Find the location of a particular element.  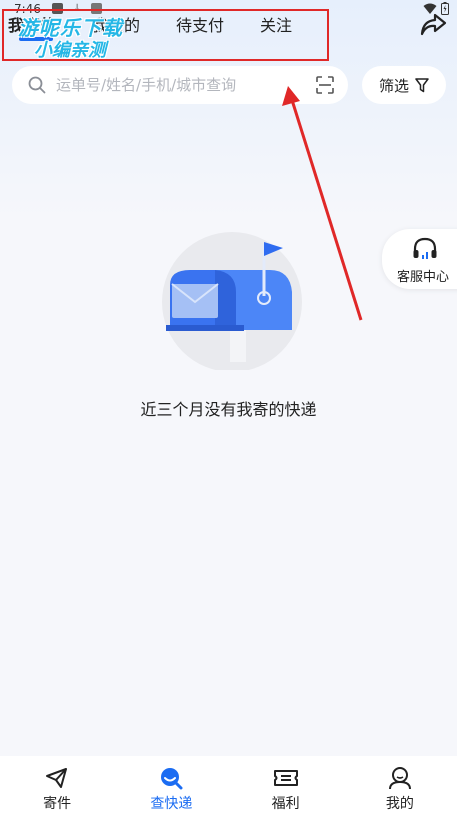

nav-label-send: 寄件 is located at coordinates (57, 804).